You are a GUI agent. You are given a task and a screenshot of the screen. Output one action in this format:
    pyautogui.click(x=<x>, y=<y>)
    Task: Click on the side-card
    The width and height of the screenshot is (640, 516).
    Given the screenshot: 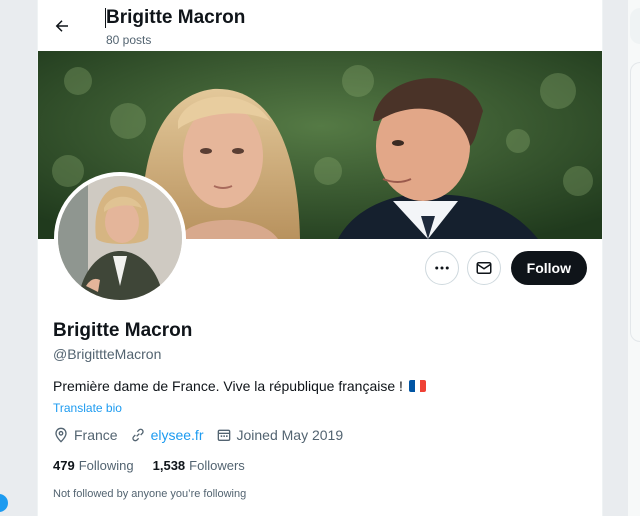 What is the action you would take?
    pyautogui.click(x=635, y=202)
    